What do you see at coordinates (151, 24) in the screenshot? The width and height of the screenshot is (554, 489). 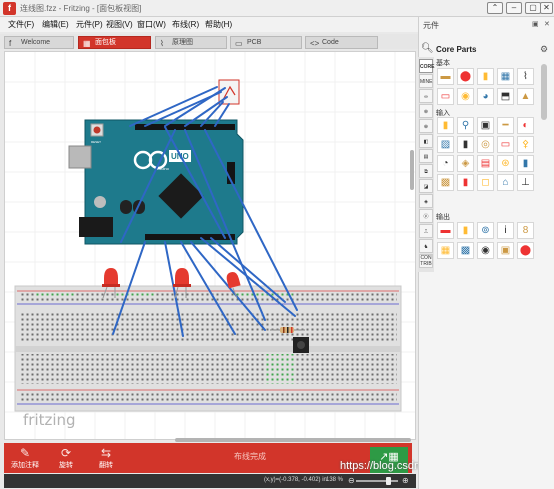 I see `menu-window: 窗口(W)` at bounding box center [151, 24].